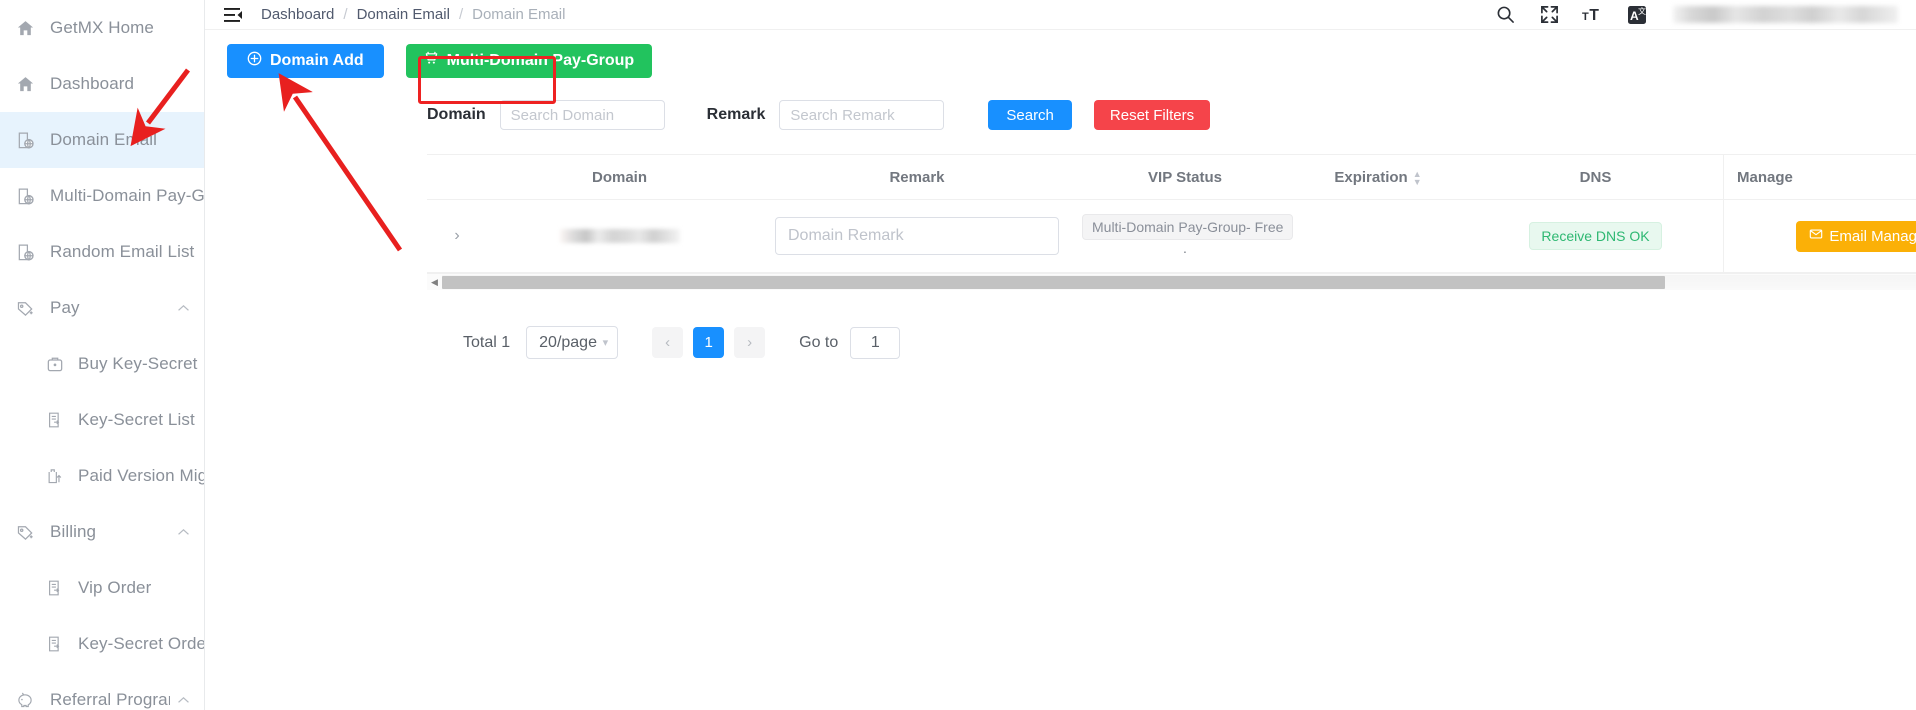 Image resolution: width=1916 pixels, height=710 pixels. I want to click on domain-filter-label: Domain, so click(456, 114).